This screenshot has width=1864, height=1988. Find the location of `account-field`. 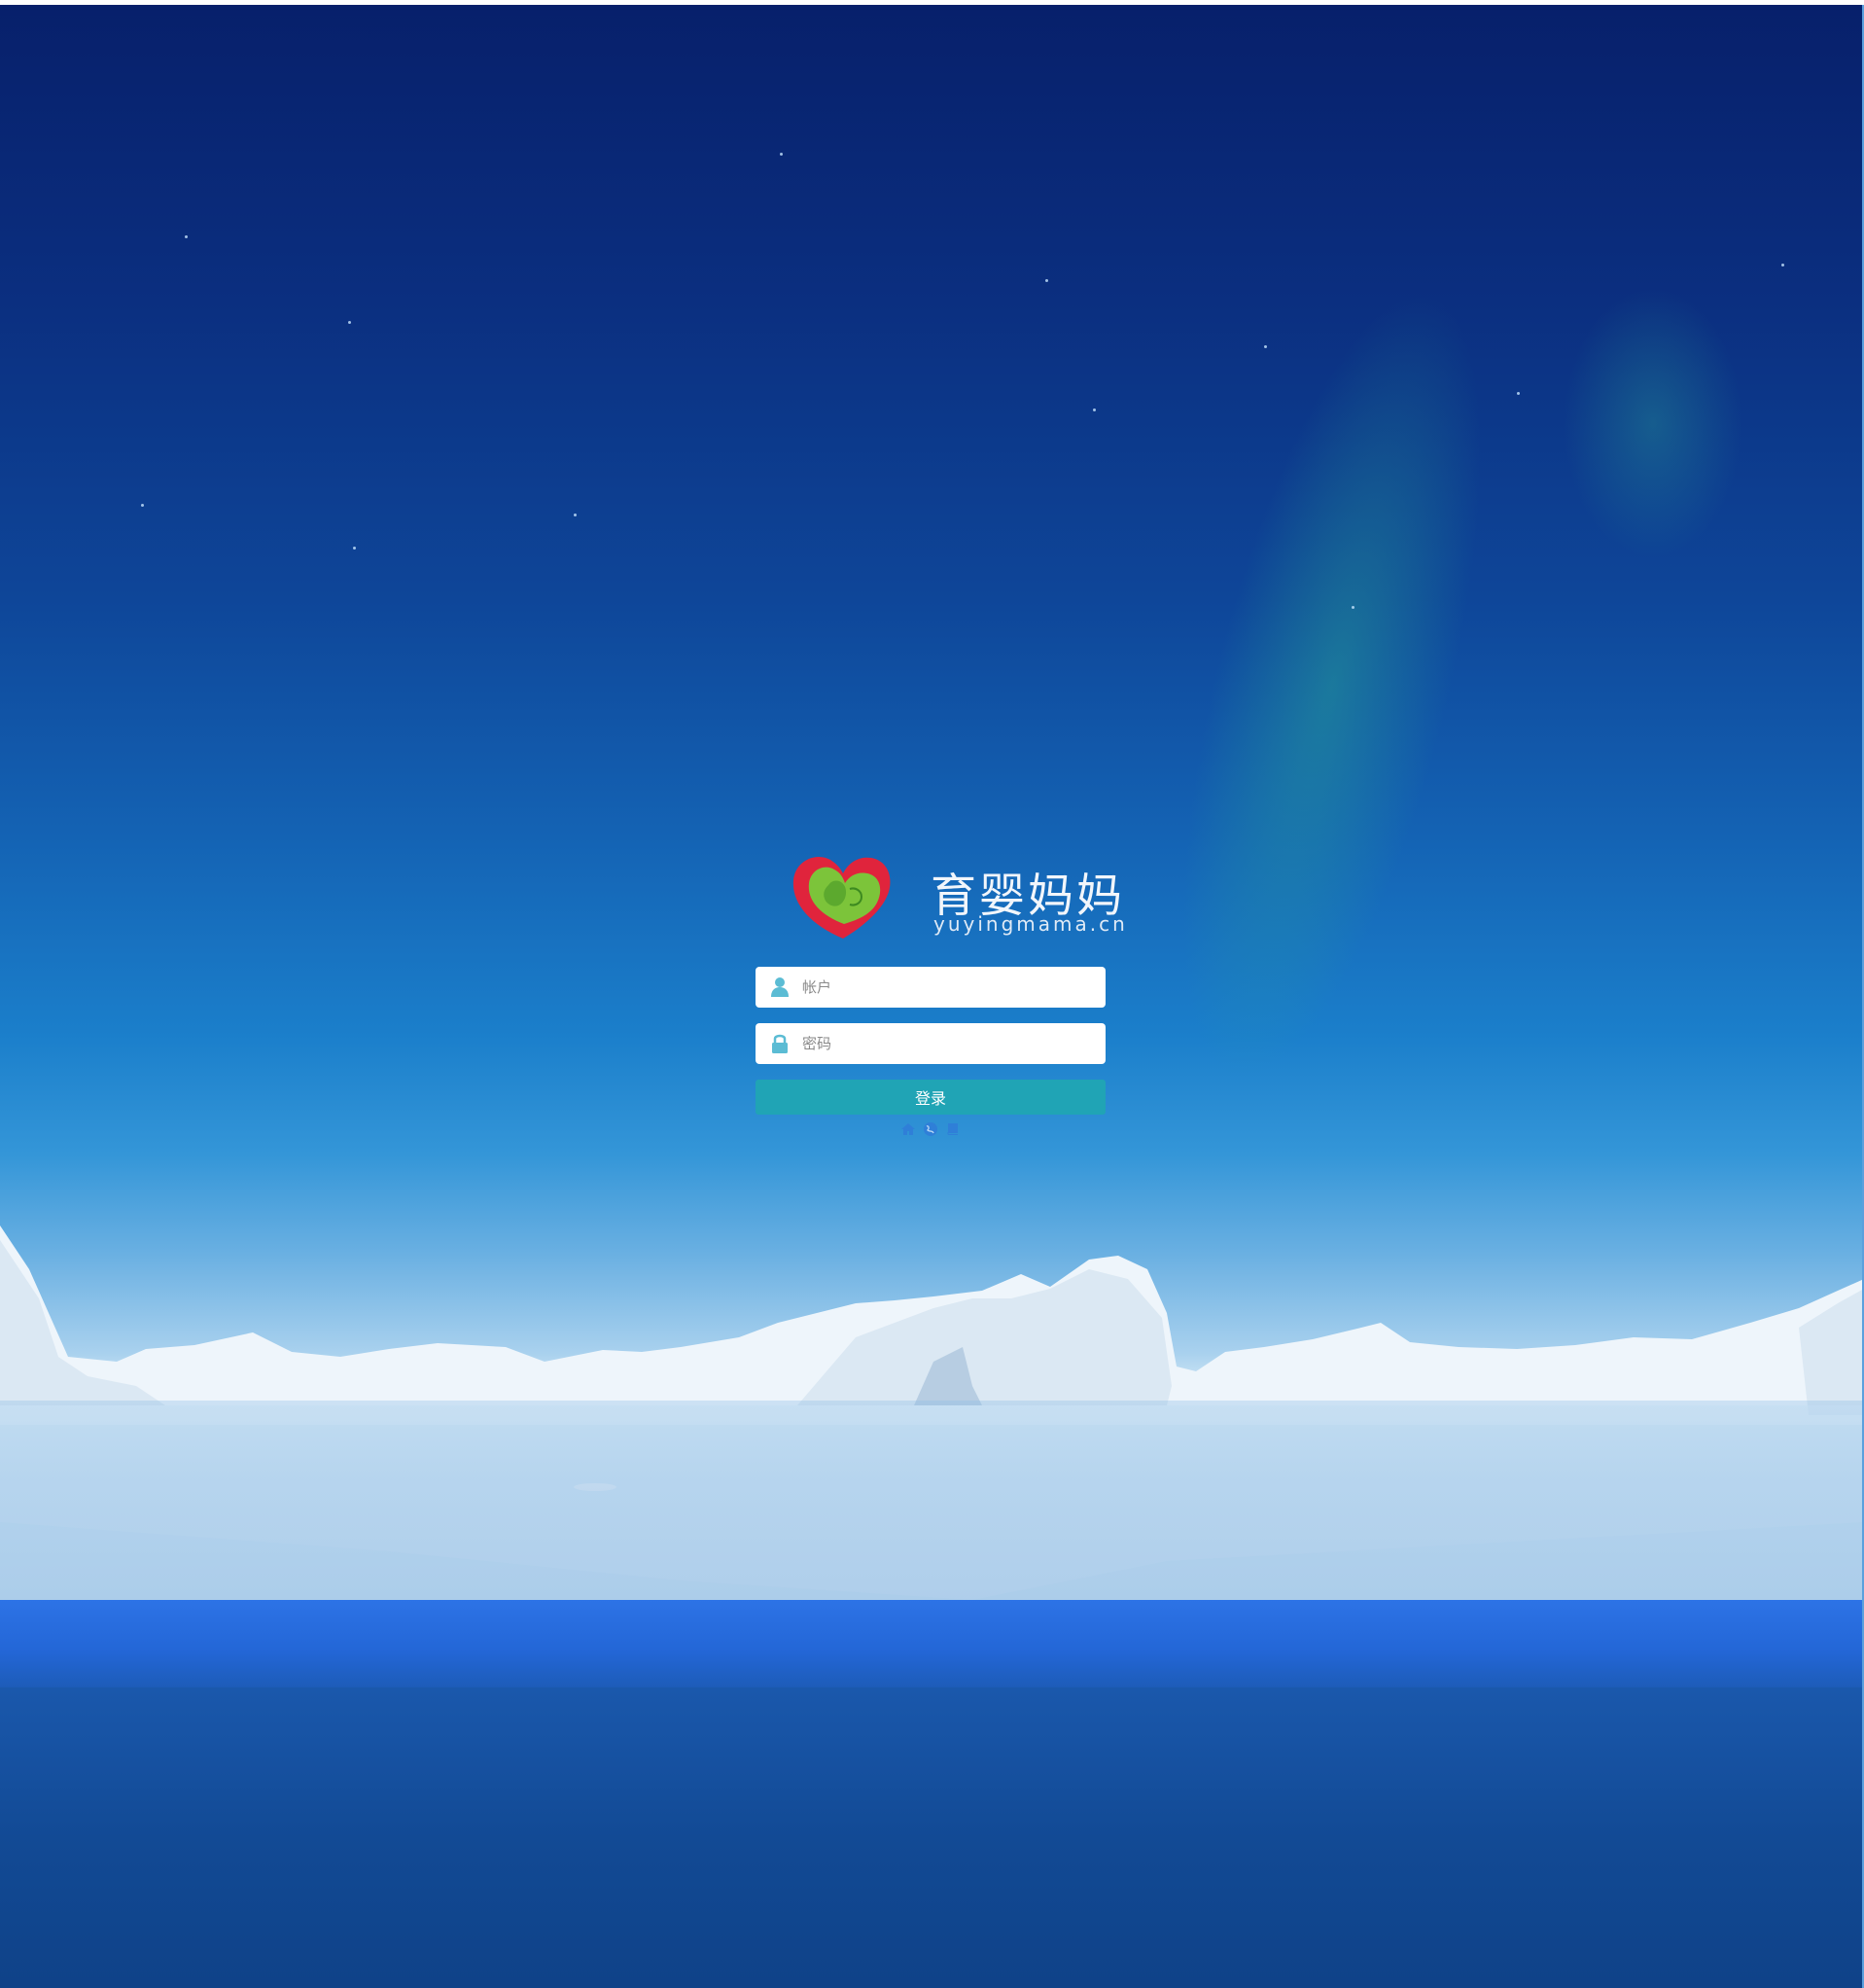

account-field is located at coordinates (931, 987).